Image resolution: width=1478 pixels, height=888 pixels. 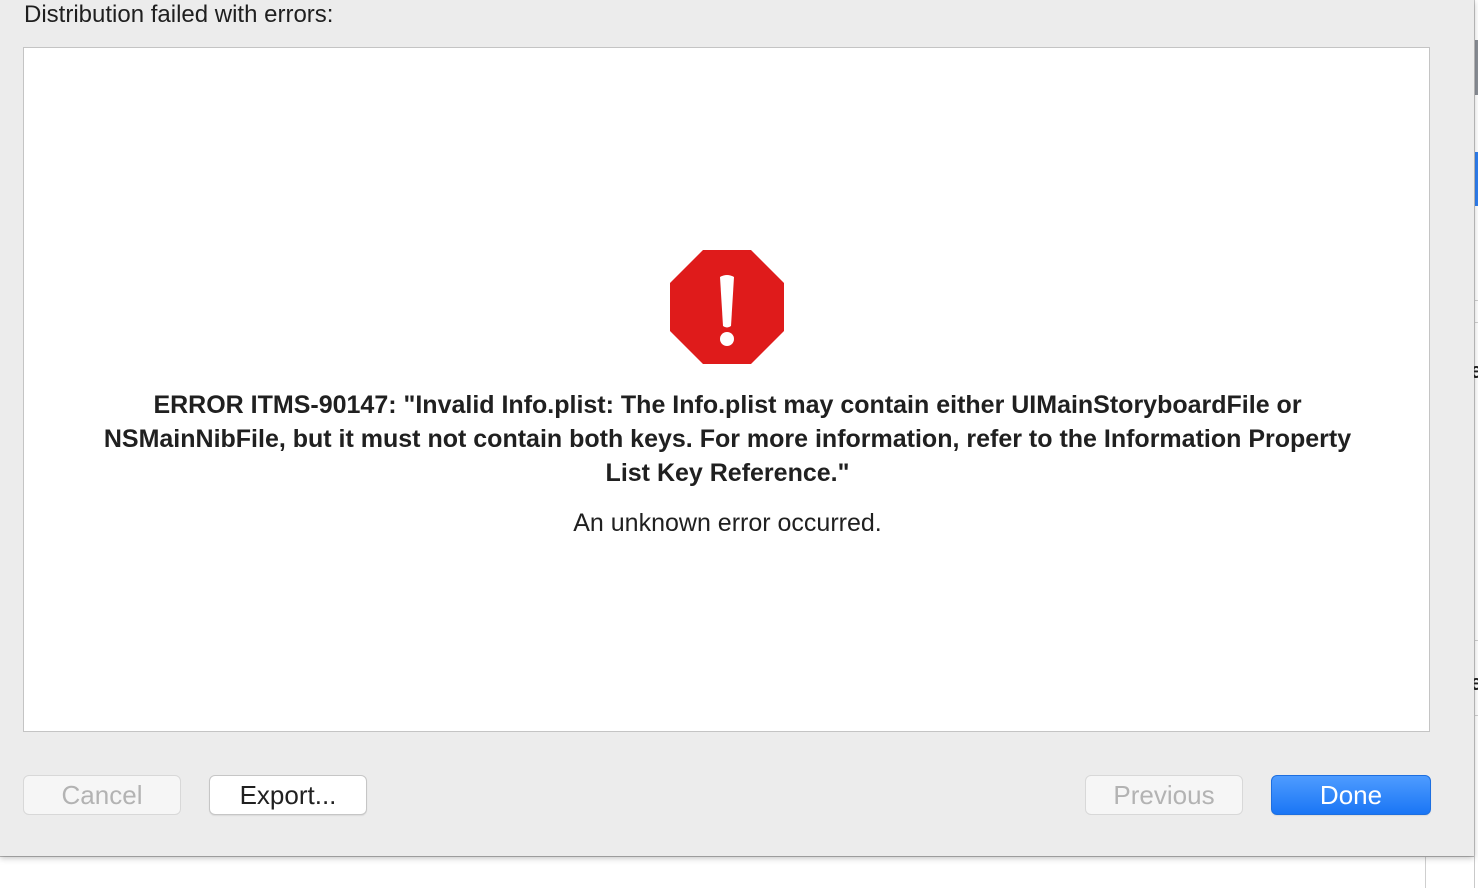 I want to click on cancel-button: Cancel, so click(x=102, y=795).